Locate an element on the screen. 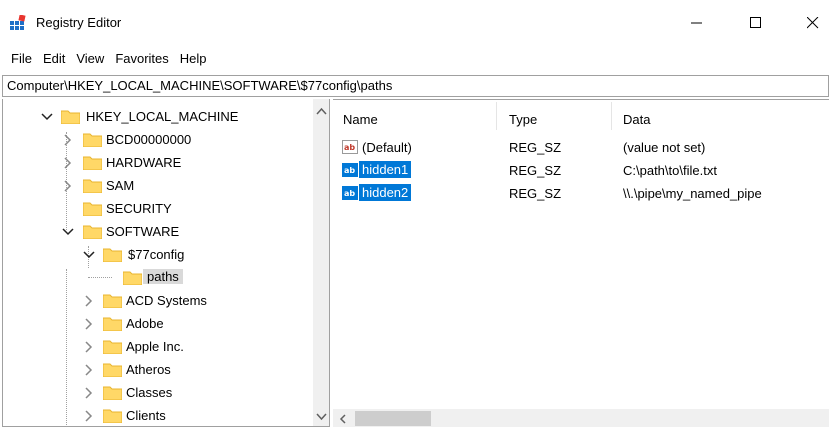 This screenshot has width=829, height=427. tree-item-label: paths is located at coordinates (163, 276).